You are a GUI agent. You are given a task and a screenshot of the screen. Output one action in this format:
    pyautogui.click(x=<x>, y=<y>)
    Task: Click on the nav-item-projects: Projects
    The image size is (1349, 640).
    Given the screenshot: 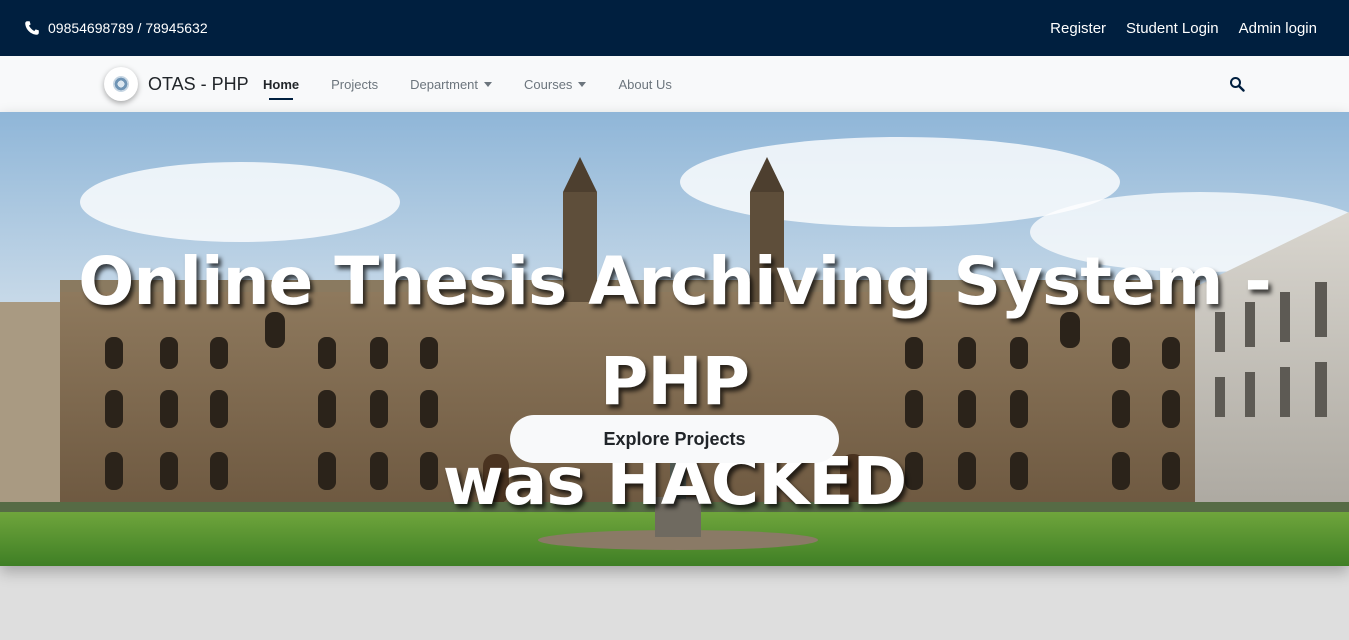 What is the action you would take?
    pyautogui.click(x=354, y=84)
    